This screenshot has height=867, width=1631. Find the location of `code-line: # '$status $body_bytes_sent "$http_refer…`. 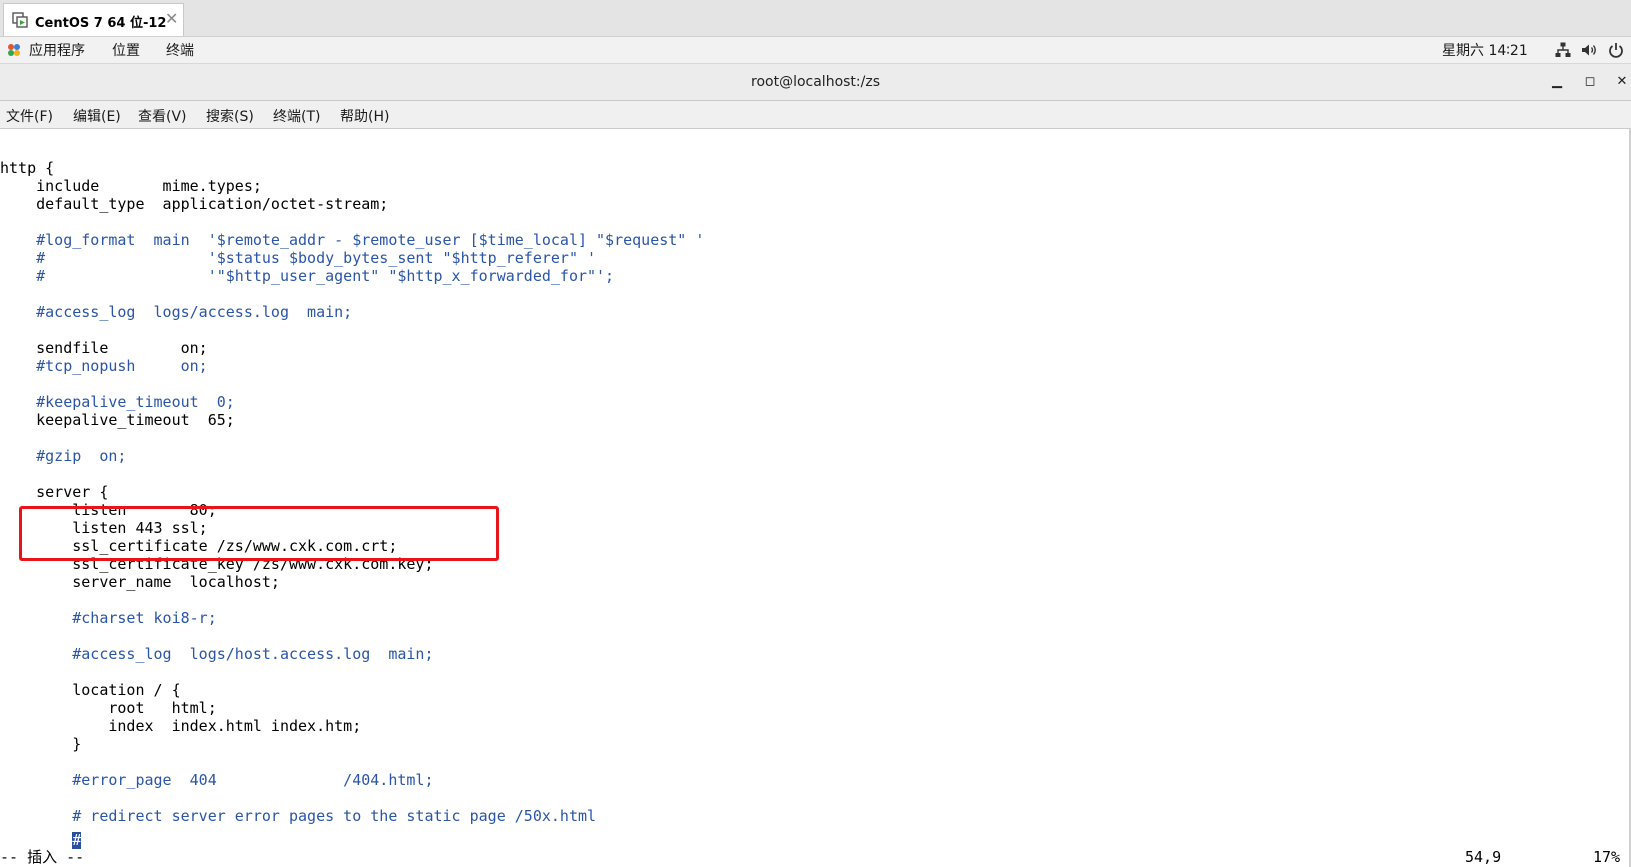

code-line: # '$status $body_bytes_sent "$http_refer… is located at coordinates (298, 258).